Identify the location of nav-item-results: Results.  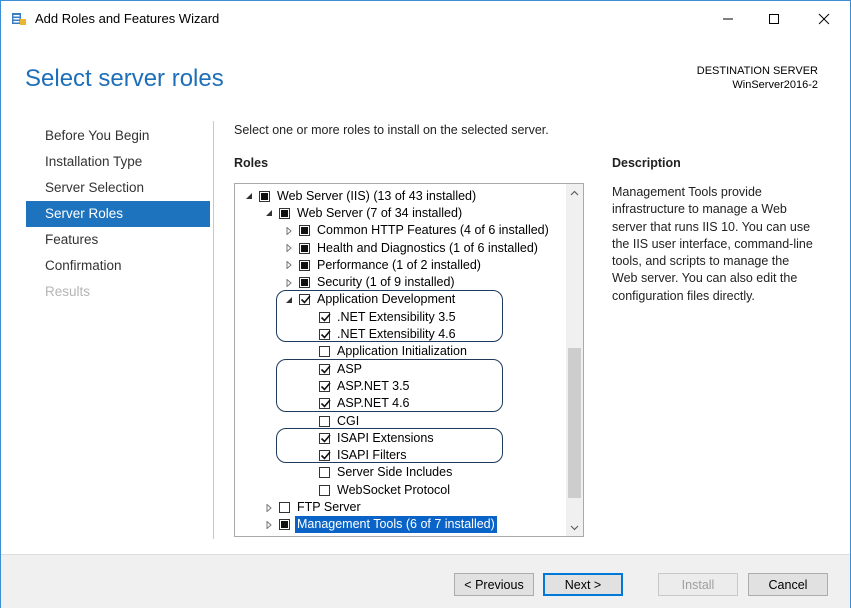
(68, 291).